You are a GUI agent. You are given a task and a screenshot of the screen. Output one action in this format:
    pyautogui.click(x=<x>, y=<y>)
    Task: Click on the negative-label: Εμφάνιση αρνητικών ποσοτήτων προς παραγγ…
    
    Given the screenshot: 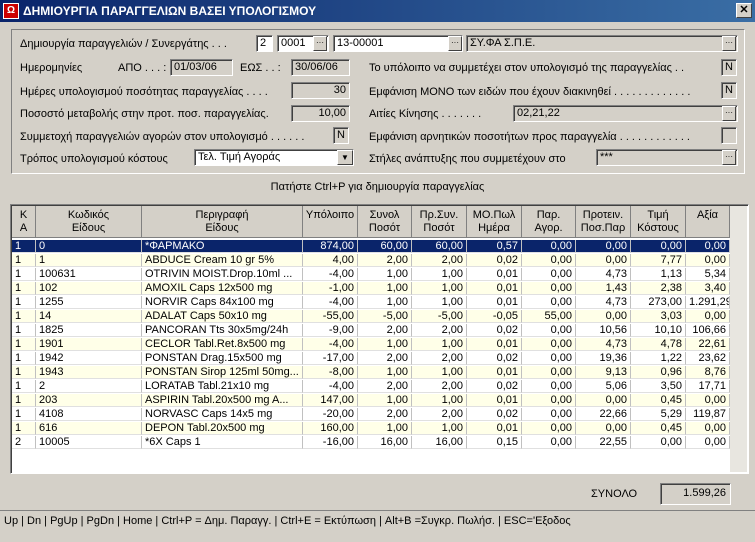 What is the action you would take?
    pyautogui.click(x=529, y=137)
    